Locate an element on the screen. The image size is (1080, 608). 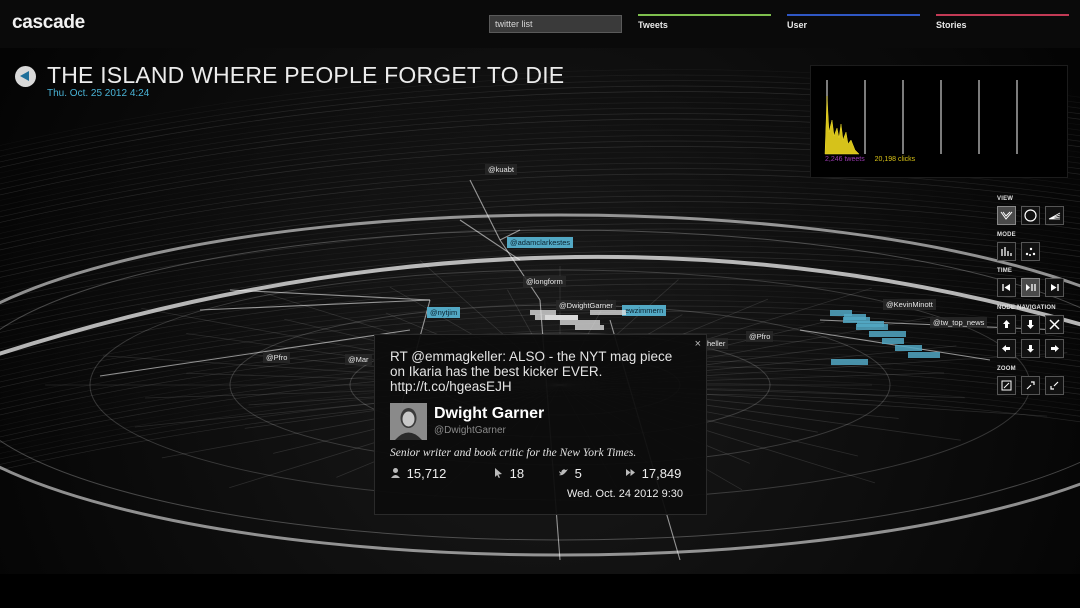
bottom-bar is located at coordinates (540, 591).